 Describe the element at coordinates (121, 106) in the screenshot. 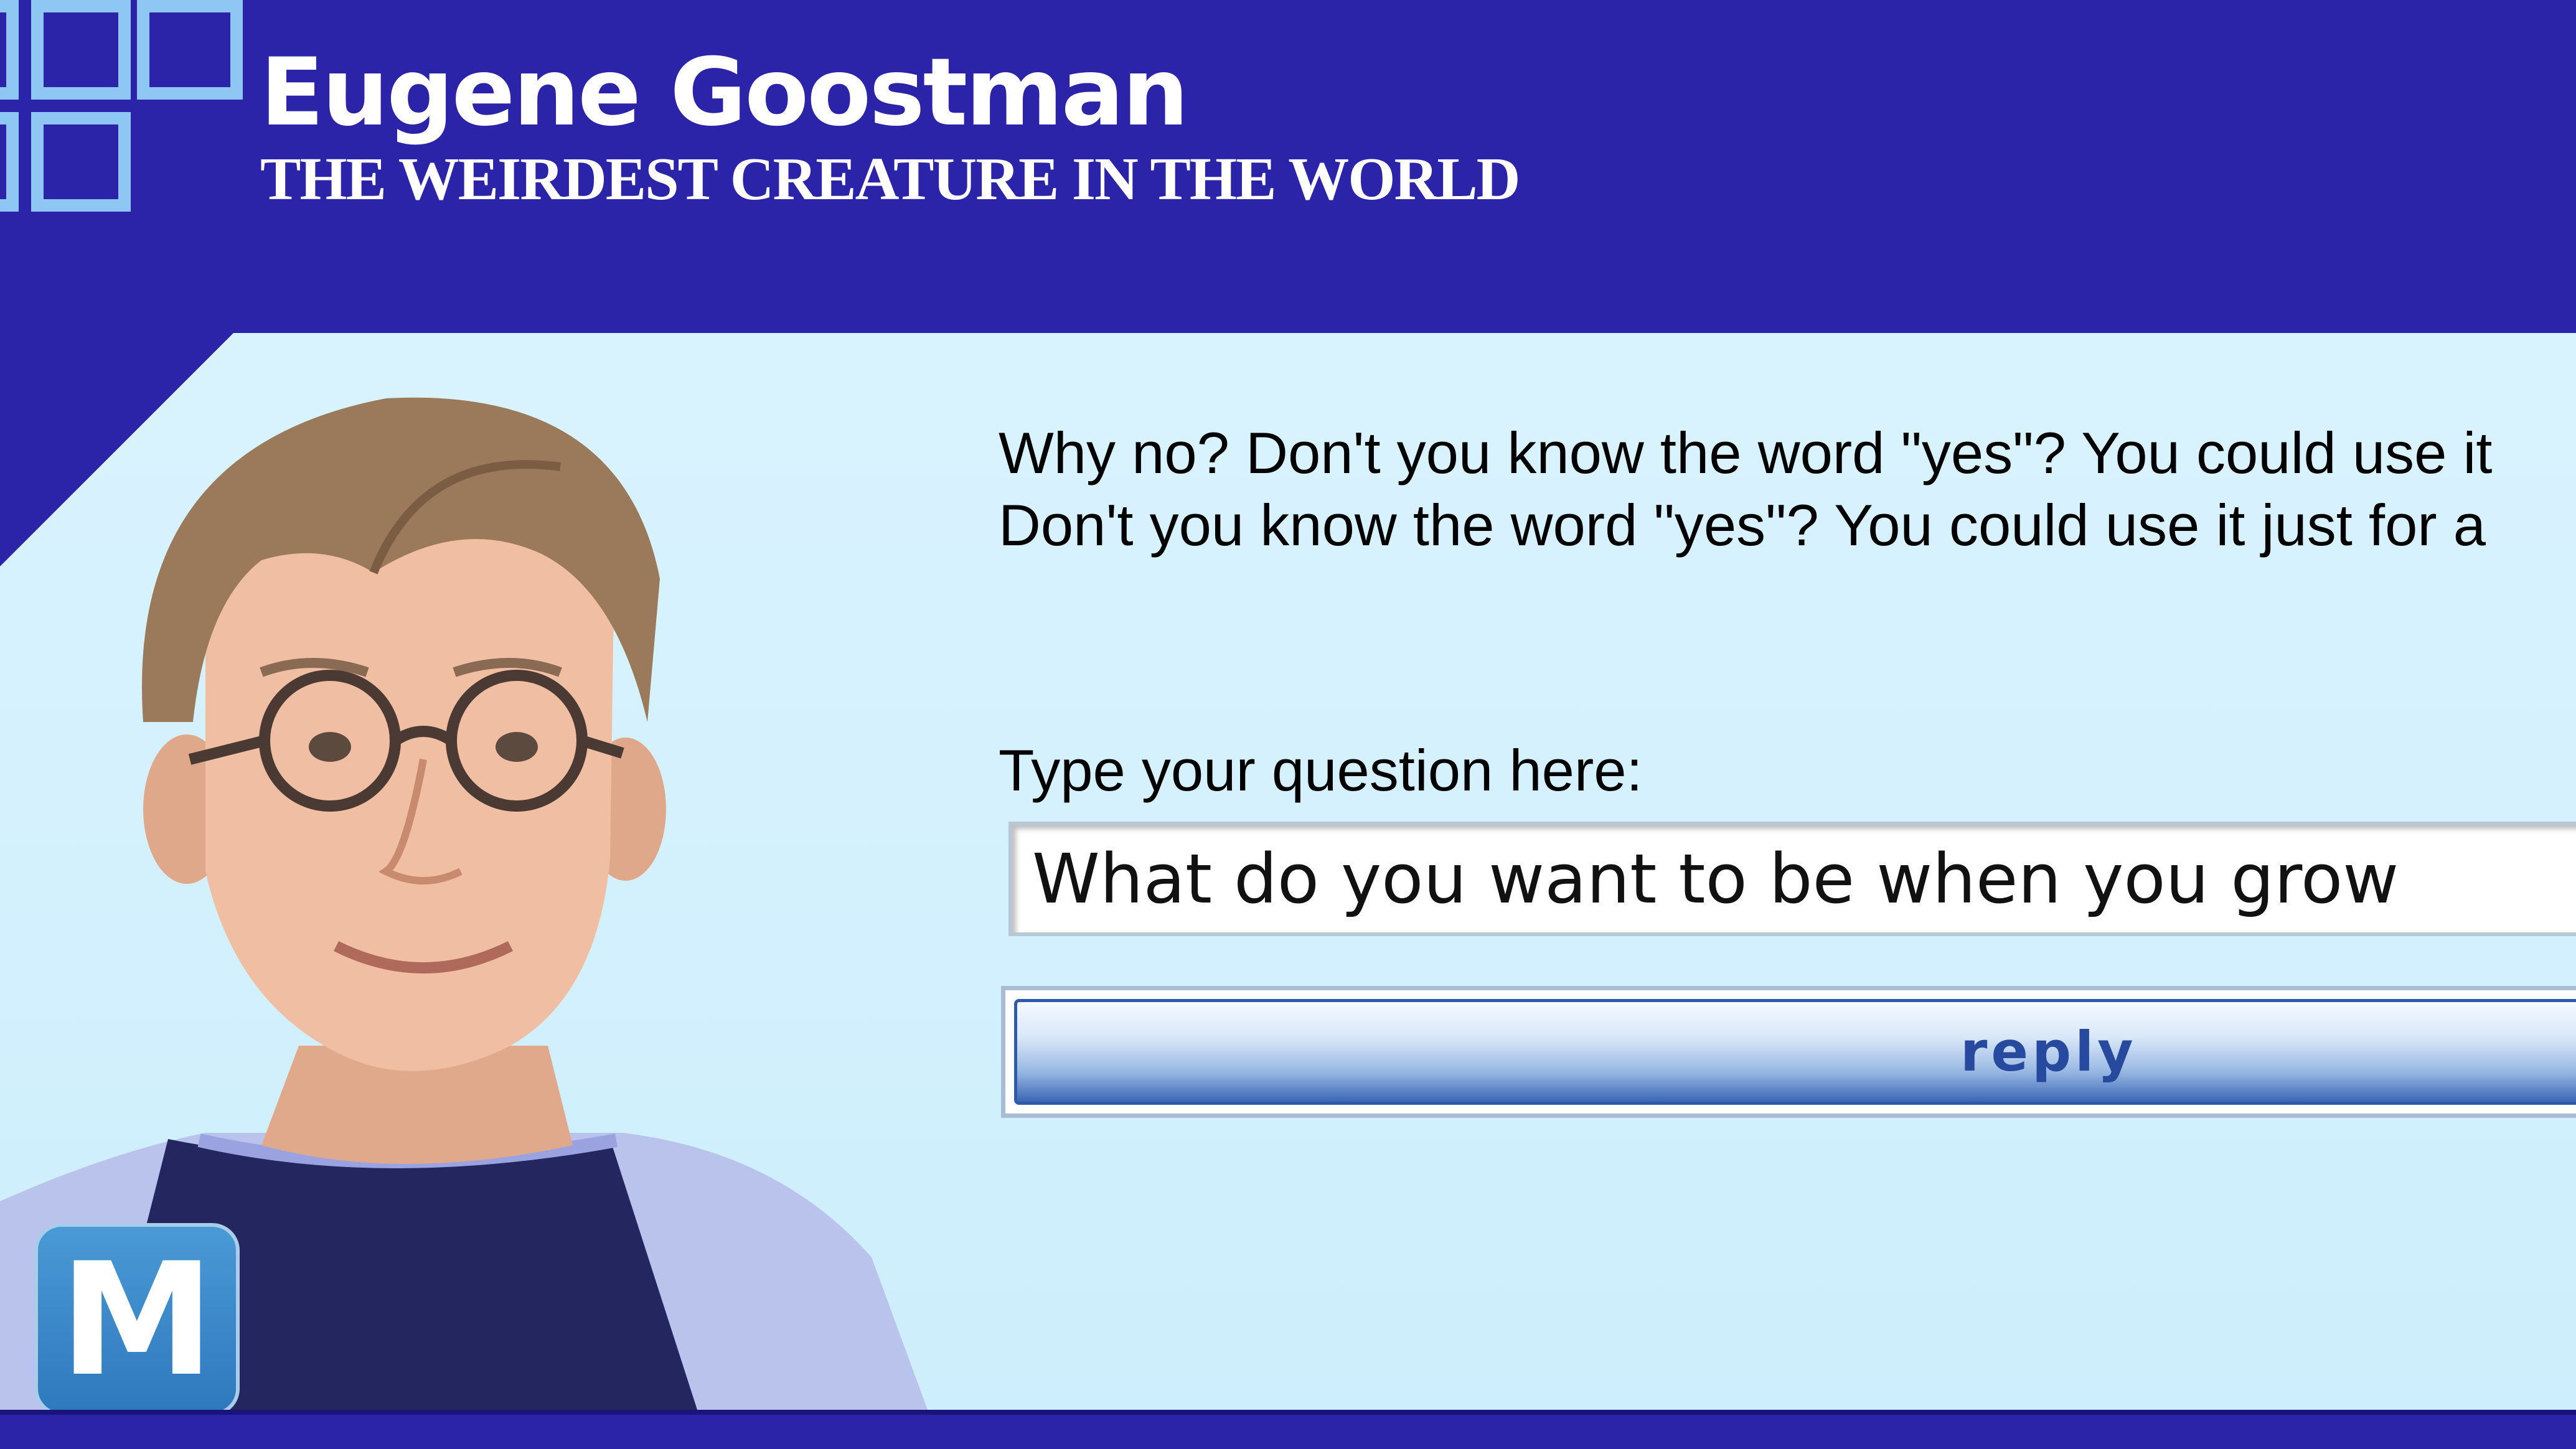

I see `squares-logo-icon` at that location.